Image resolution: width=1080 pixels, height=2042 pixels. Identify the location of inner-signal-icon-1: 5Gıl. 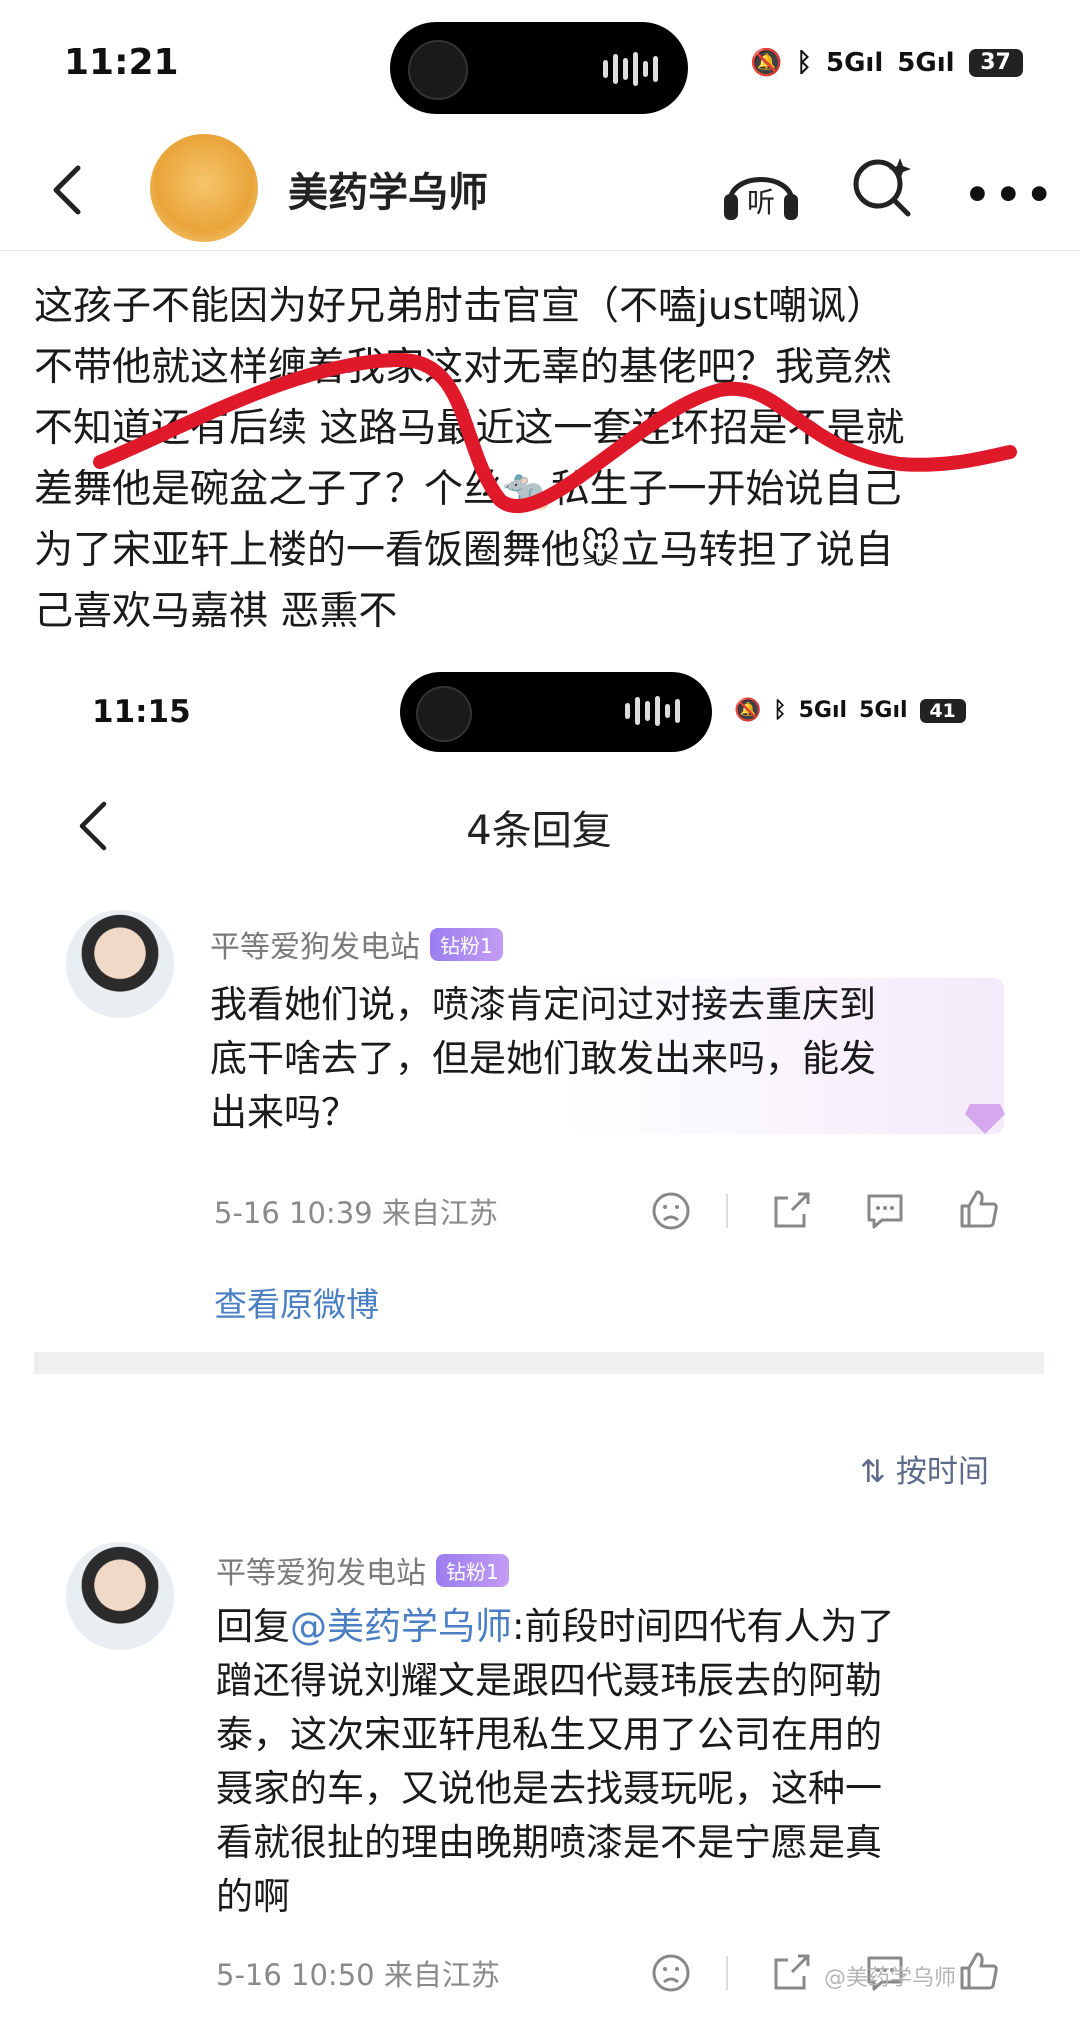
(823, 710).